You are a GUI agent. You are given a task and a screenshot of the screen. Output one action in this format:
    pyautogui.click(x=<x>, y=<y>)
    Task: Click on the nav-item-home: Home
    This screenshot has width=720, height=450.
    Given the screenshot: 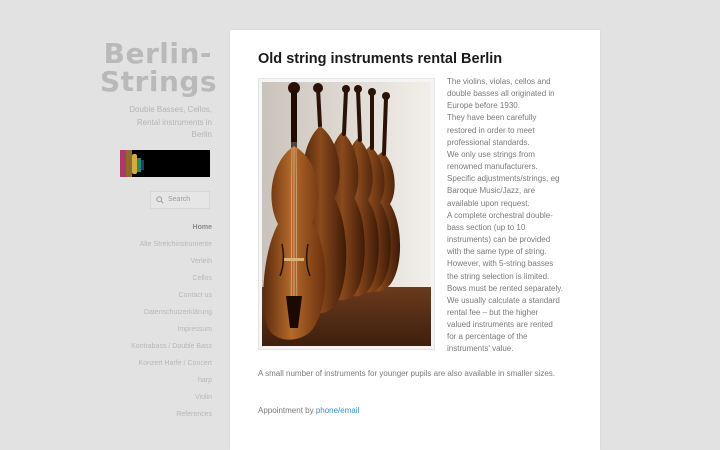 What is the action you would take?
    pyautogui.click(x=156, y=227)
    